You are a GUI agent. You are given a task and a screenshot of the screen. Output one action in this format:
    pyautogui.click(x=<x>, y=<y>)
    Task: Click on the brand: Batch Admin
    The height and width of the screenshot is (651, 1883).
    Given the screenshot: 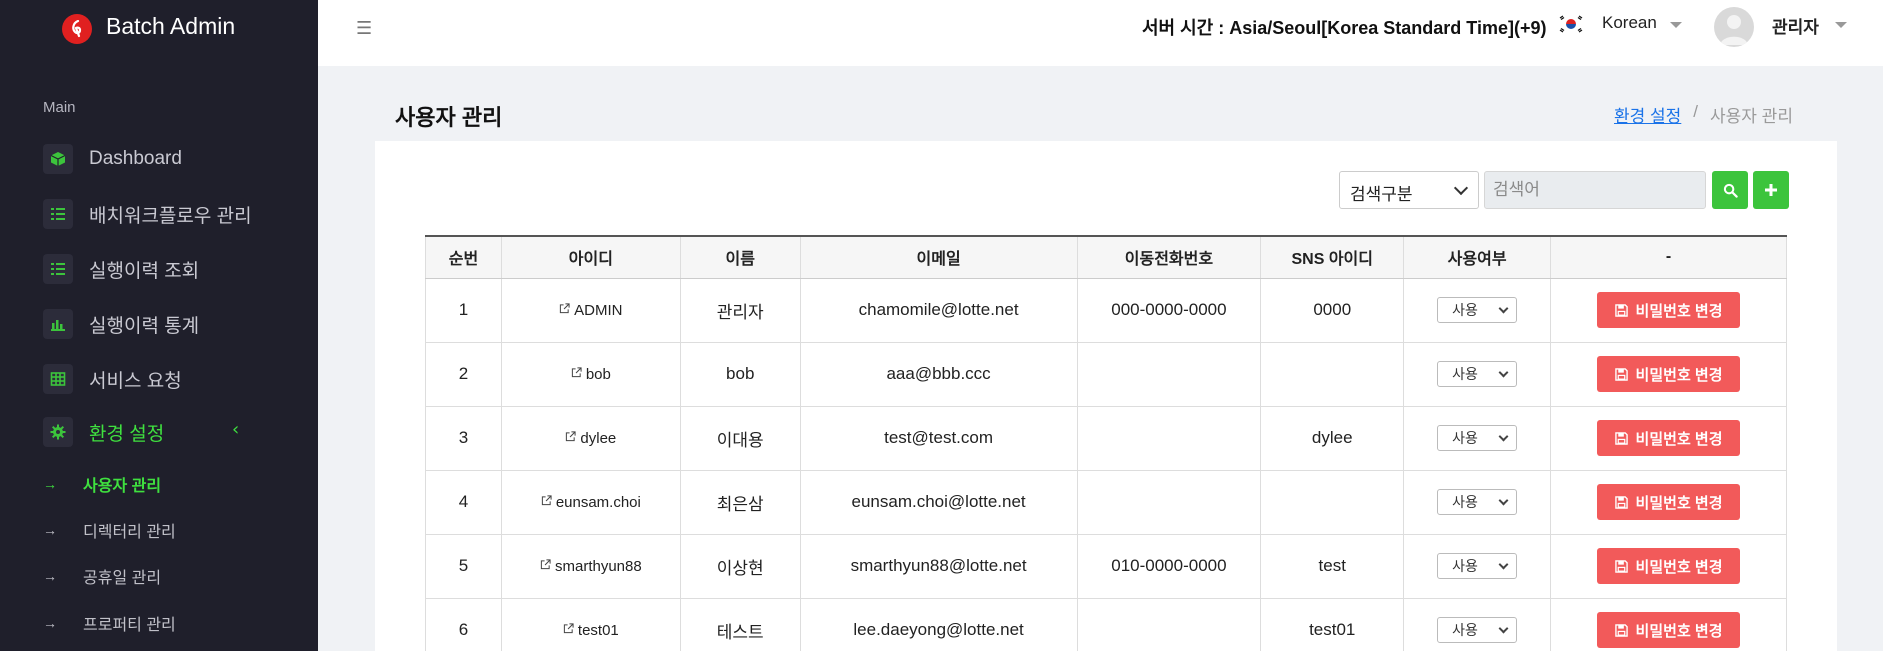 What is the action you would take?
    pyautogui.click(x=159, y=27)
    